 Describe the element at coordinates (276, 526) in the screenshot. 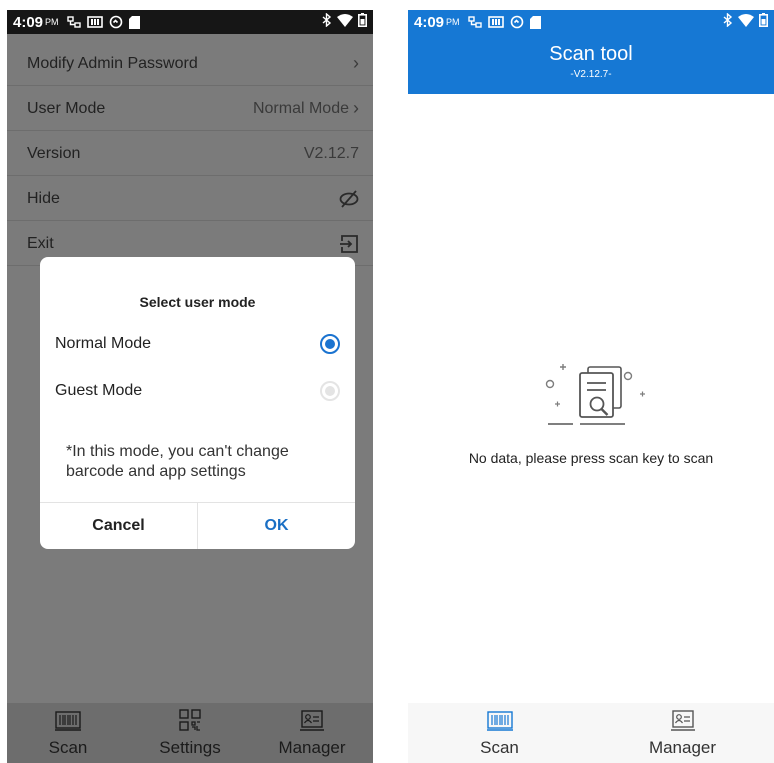

I see `ok-button: OK` at that location.